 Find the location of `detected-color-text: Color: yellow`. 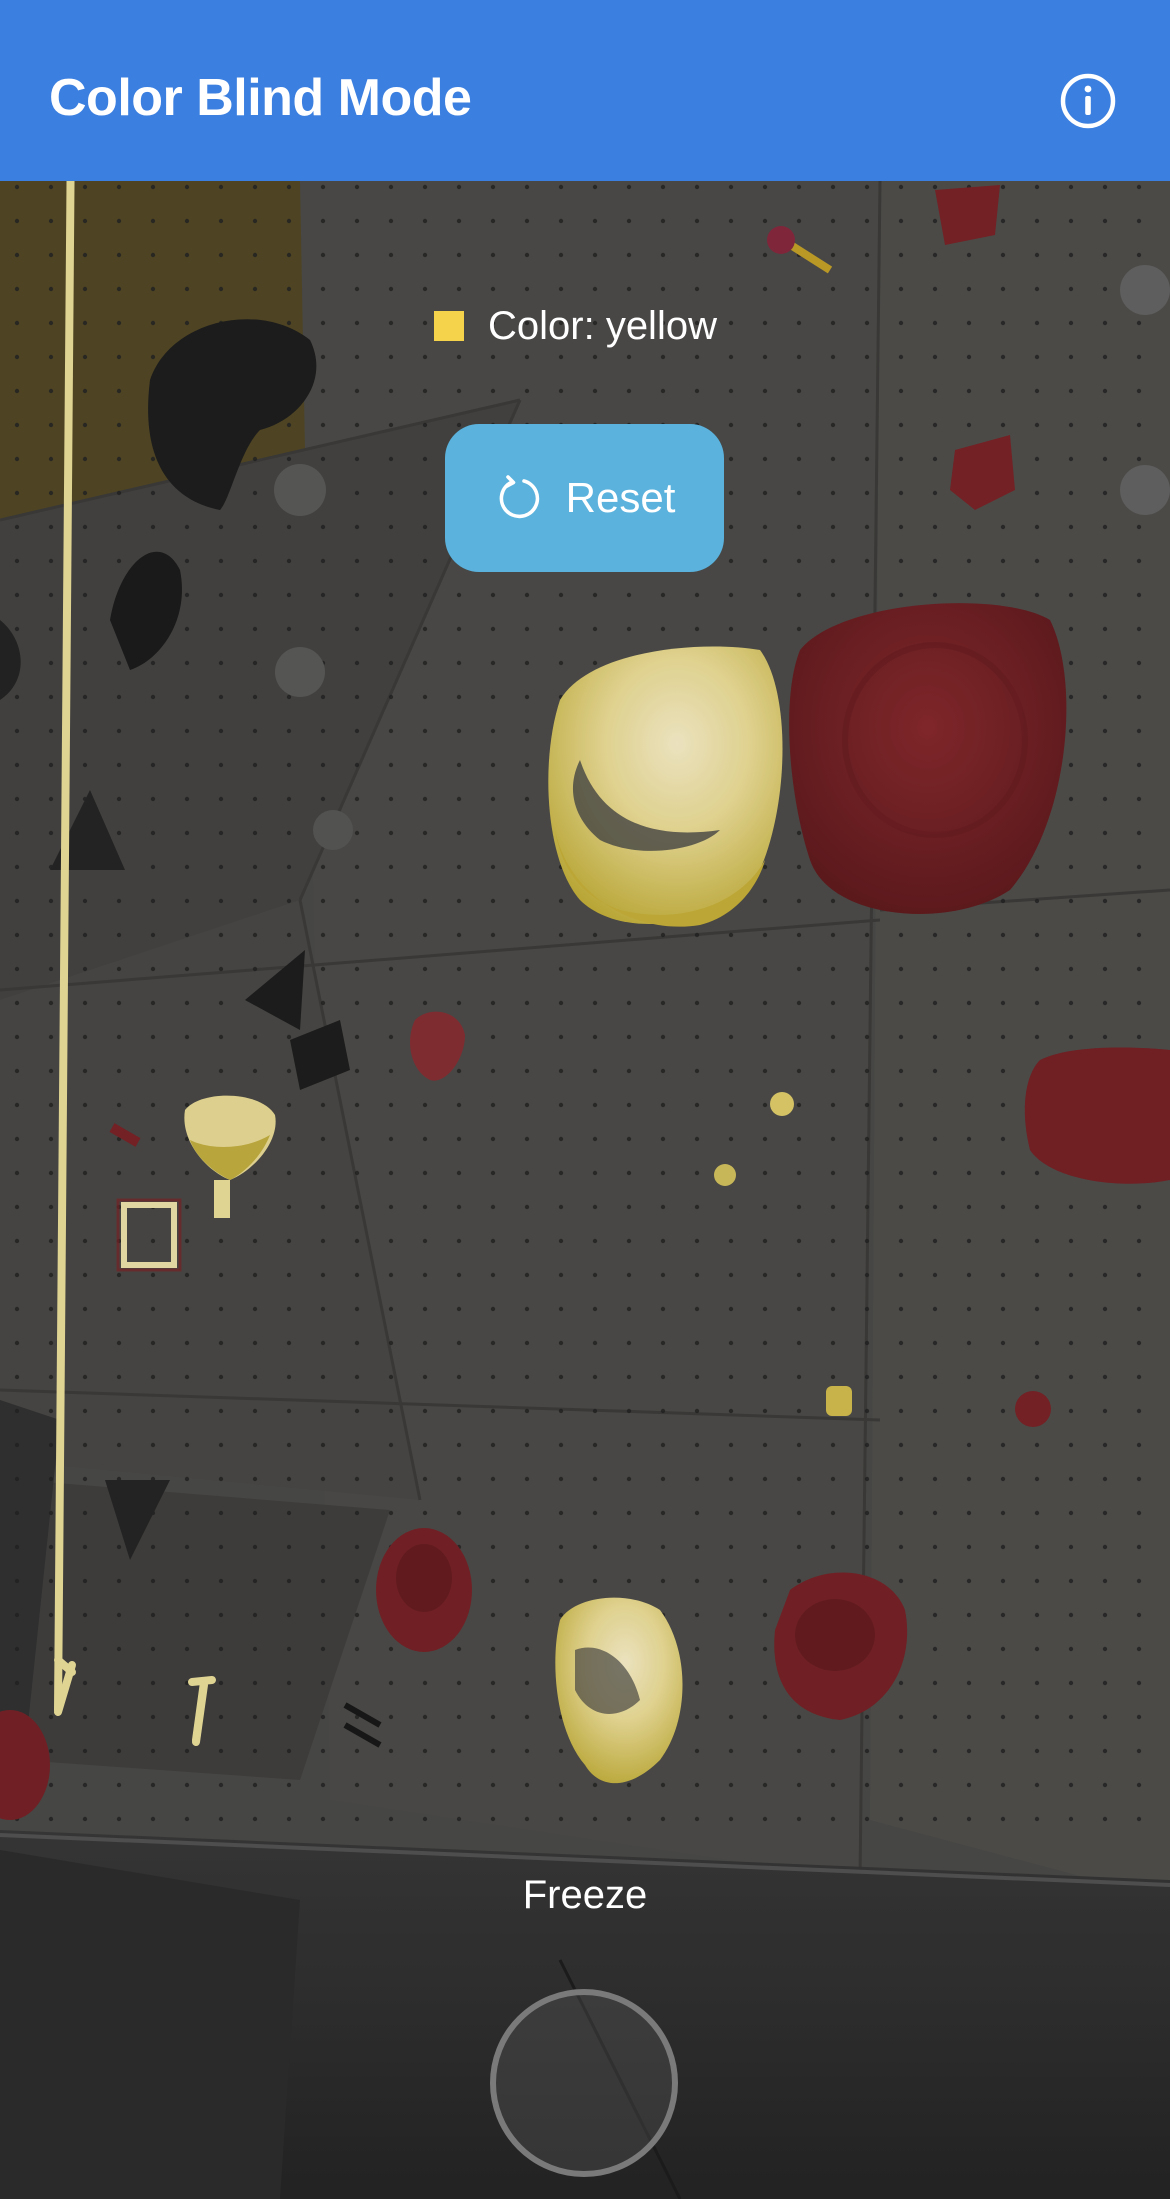

detected-color-text: Color: yellow is located at coordinates (602, 326).